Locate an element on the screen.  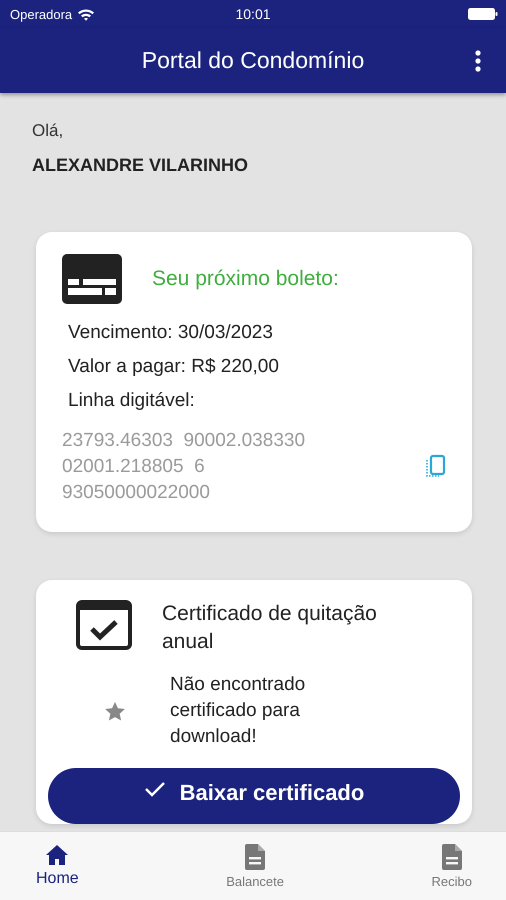
amount-text: Valor a pagar: R$ 220,00 is located at coordinates (174, 367).